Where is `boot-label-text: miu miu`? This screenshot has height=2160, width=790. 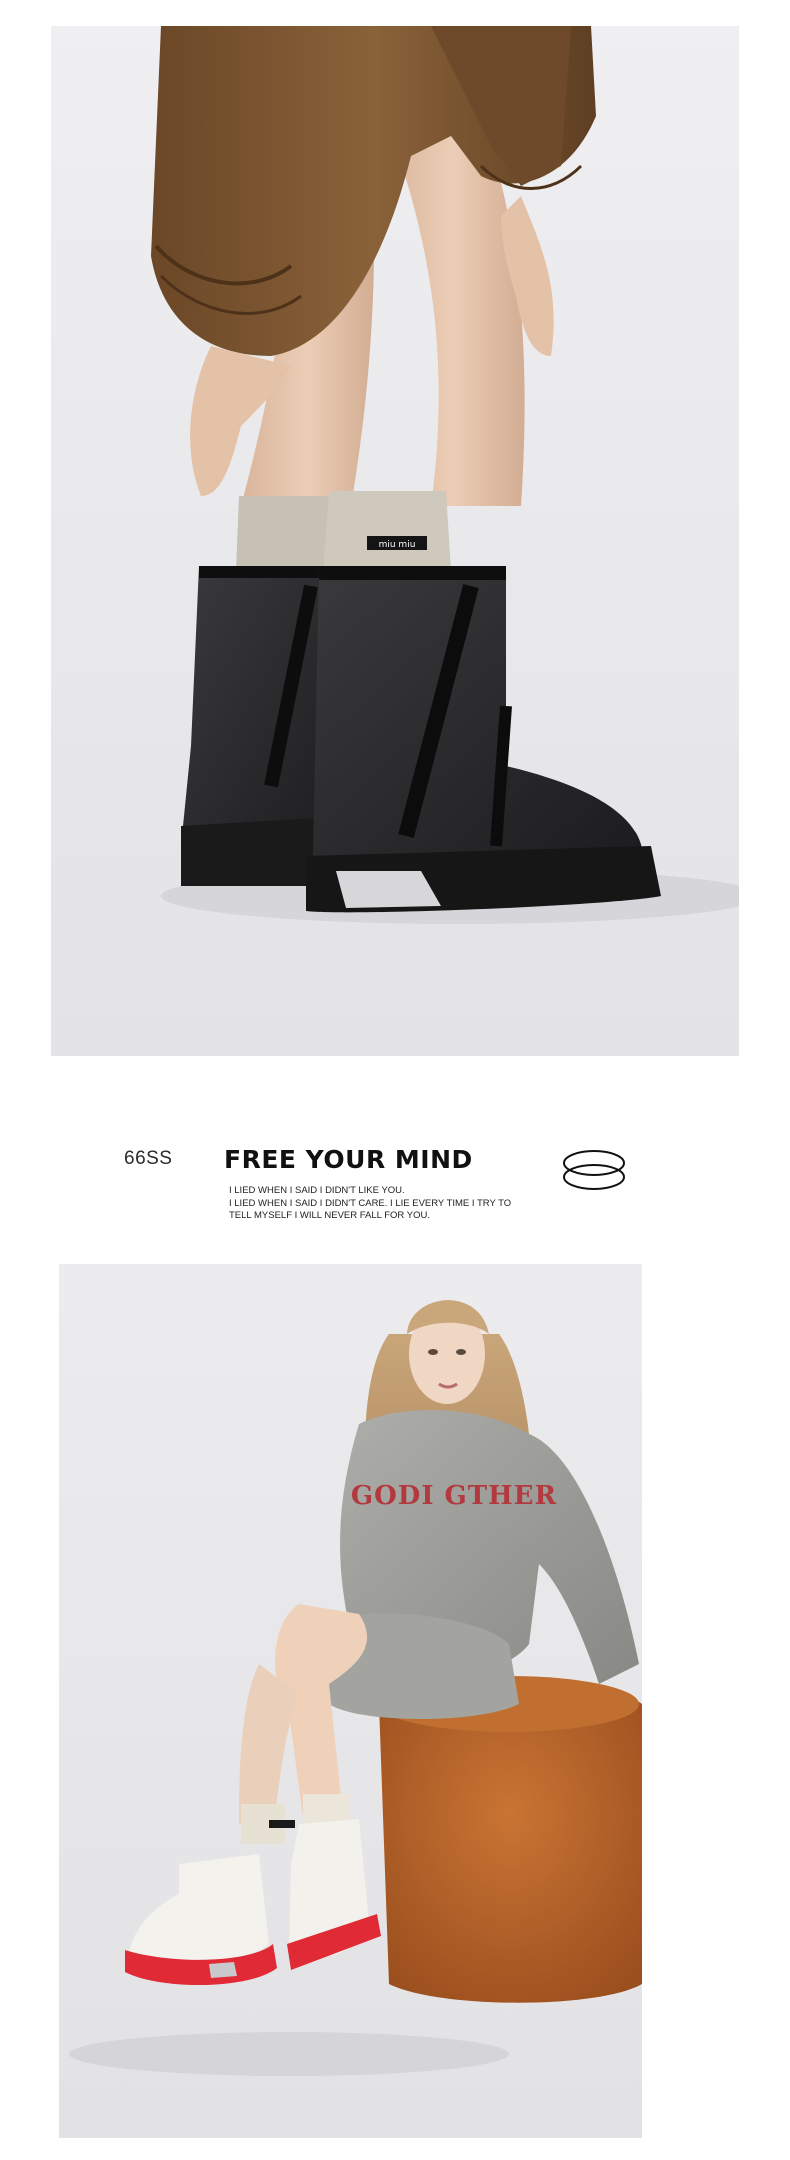 boot-label-text: miu miu is located at coordinates (397, 545).